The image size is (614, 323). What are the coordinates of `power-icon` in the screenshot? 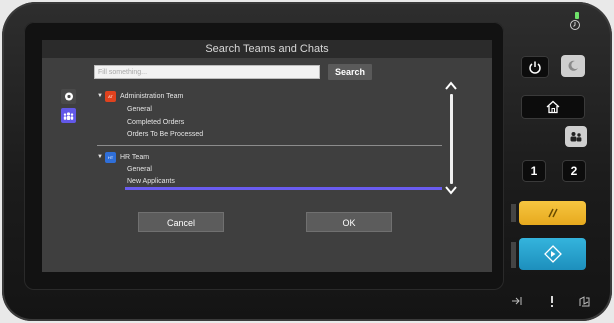 It's located at (535, 67).